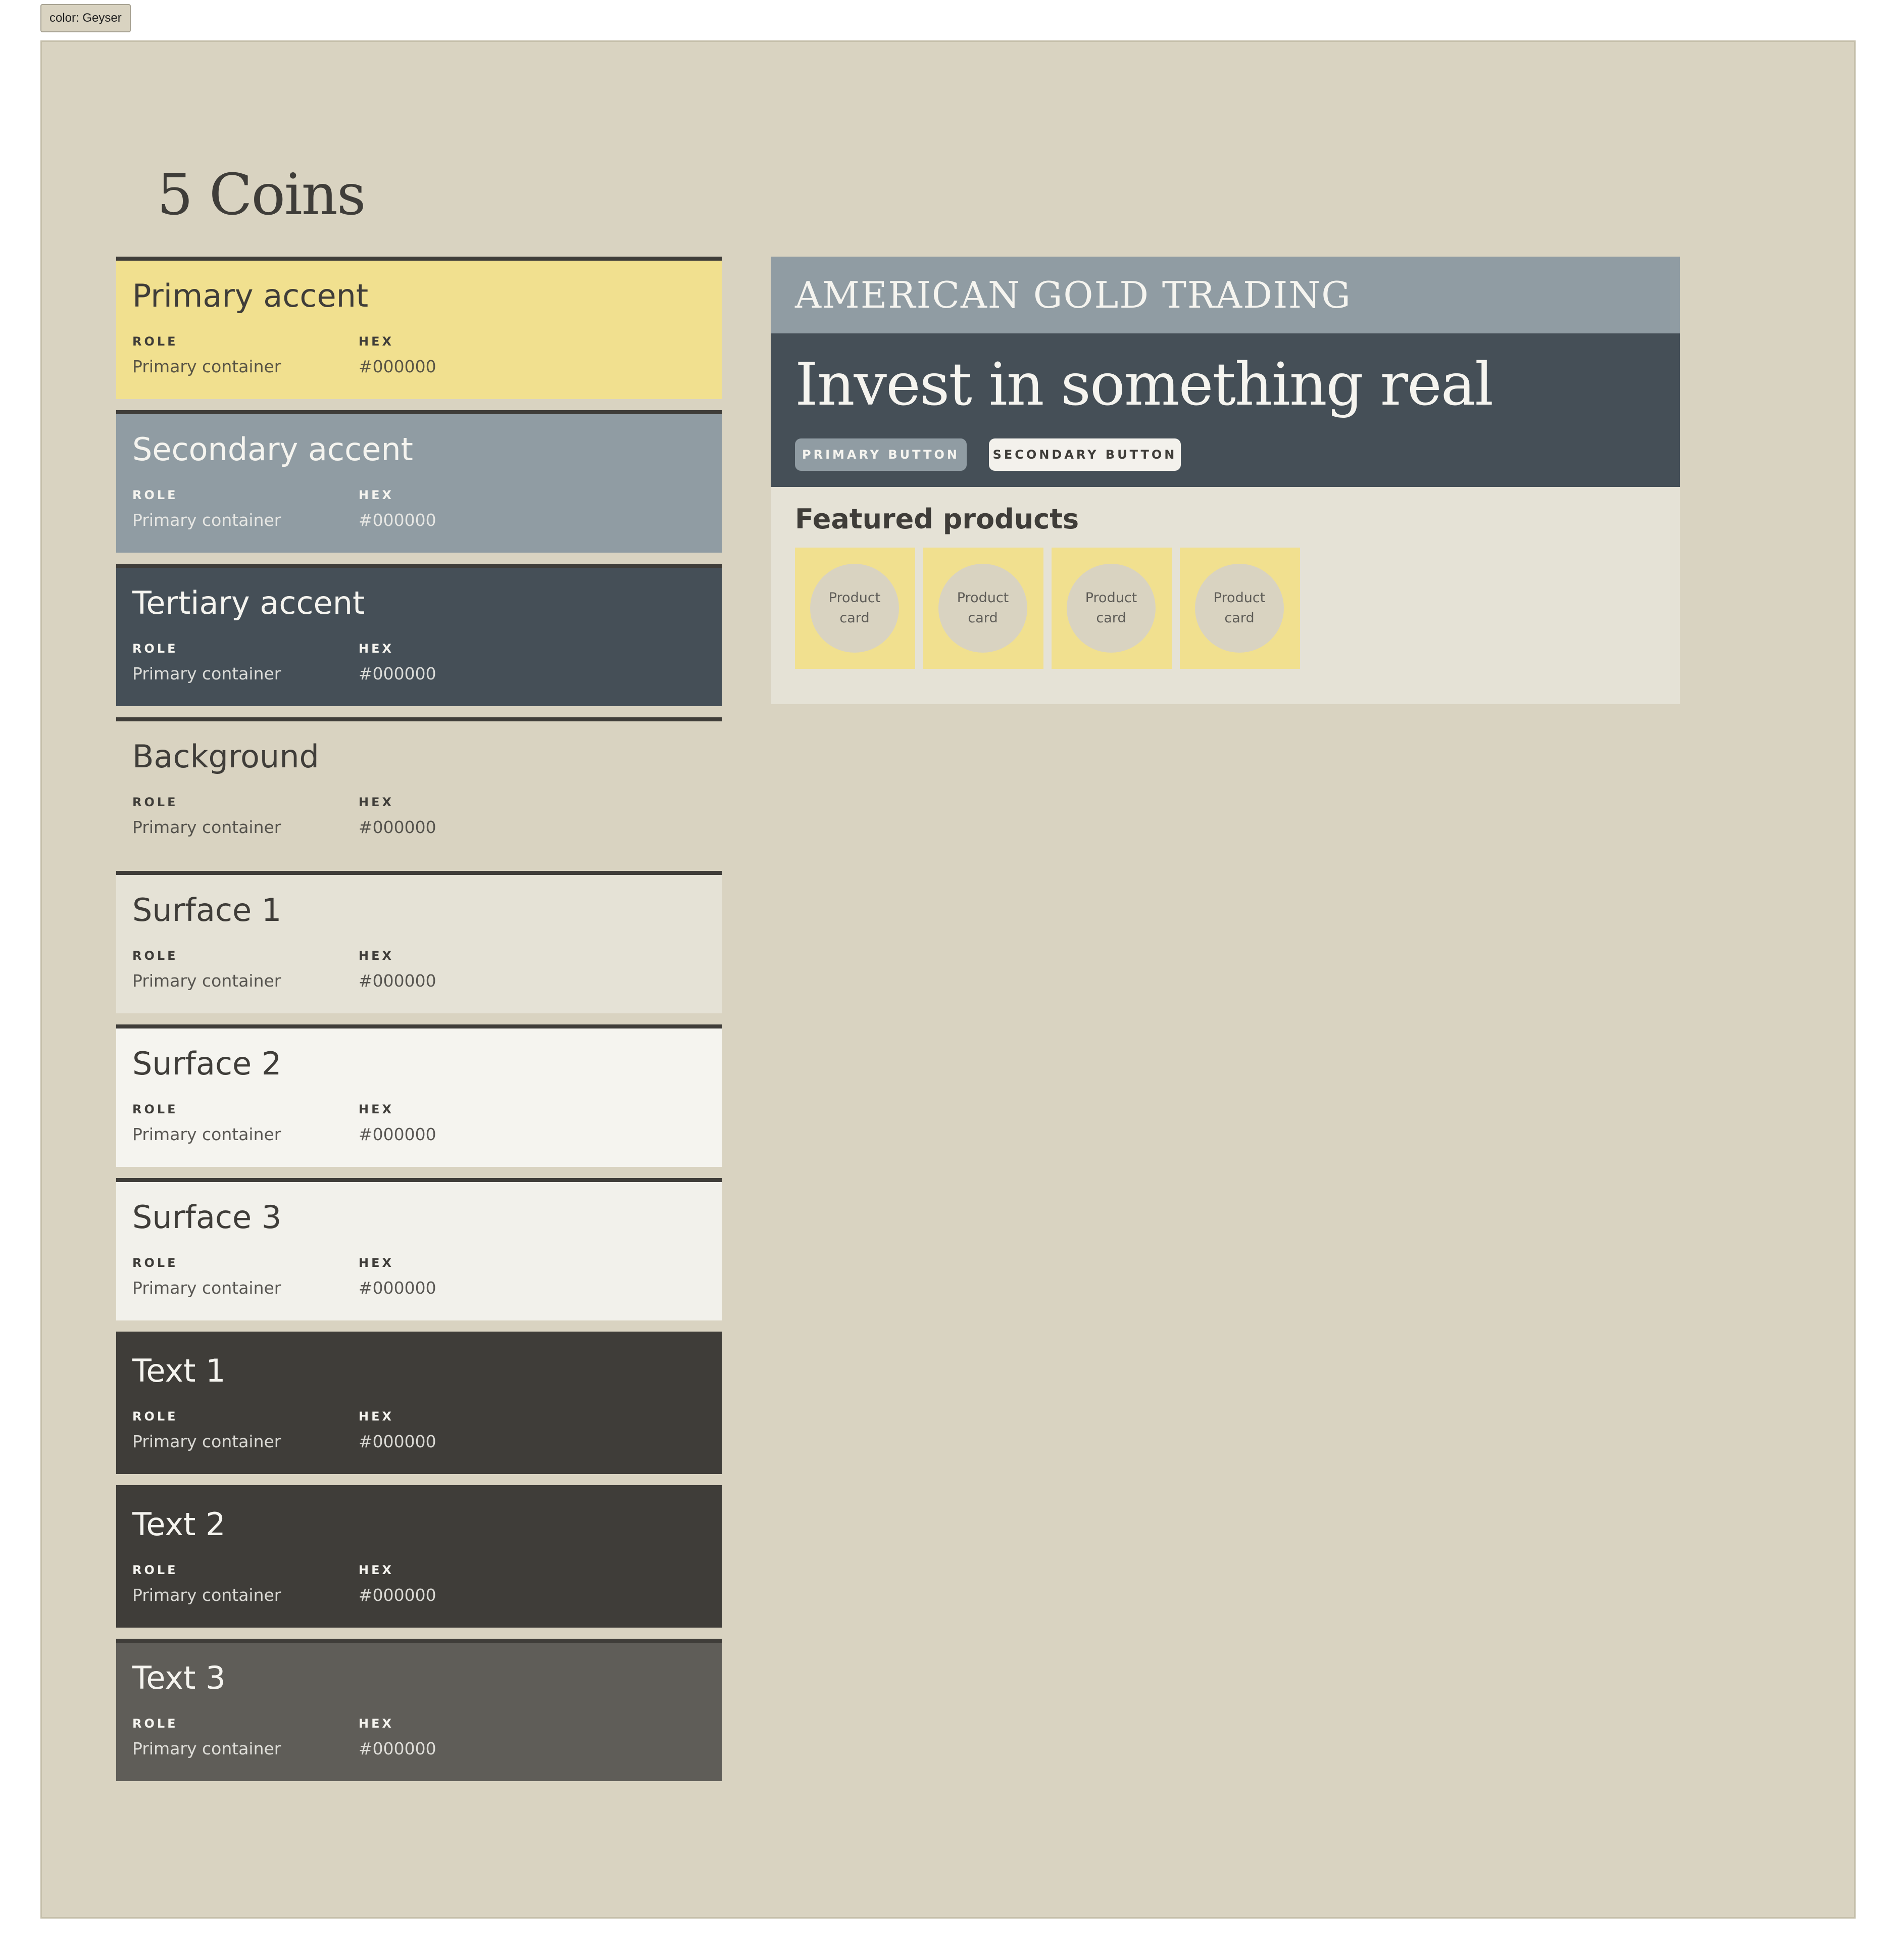  I want to click on brand-name: AMERICAN GOLD TRADING, so click(1073, 295).